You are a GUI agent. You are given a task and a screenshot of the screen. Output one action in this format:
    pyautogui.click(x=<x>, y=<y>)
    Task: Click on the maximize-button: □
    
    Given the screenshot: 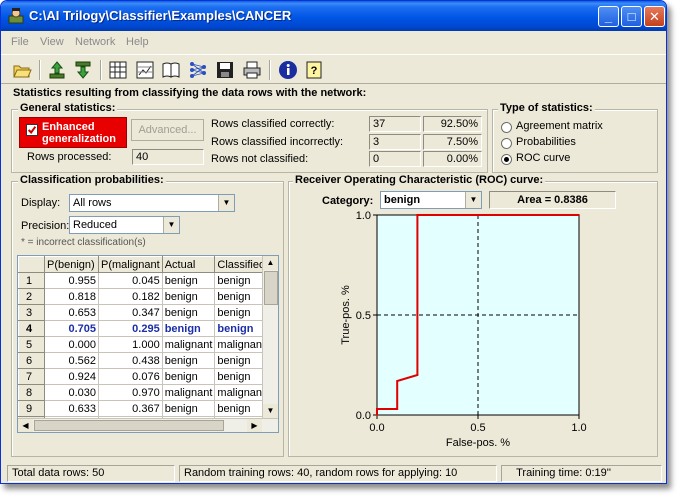 What is the action you would take?
    pyautogui.click(x=631, y=16)
    